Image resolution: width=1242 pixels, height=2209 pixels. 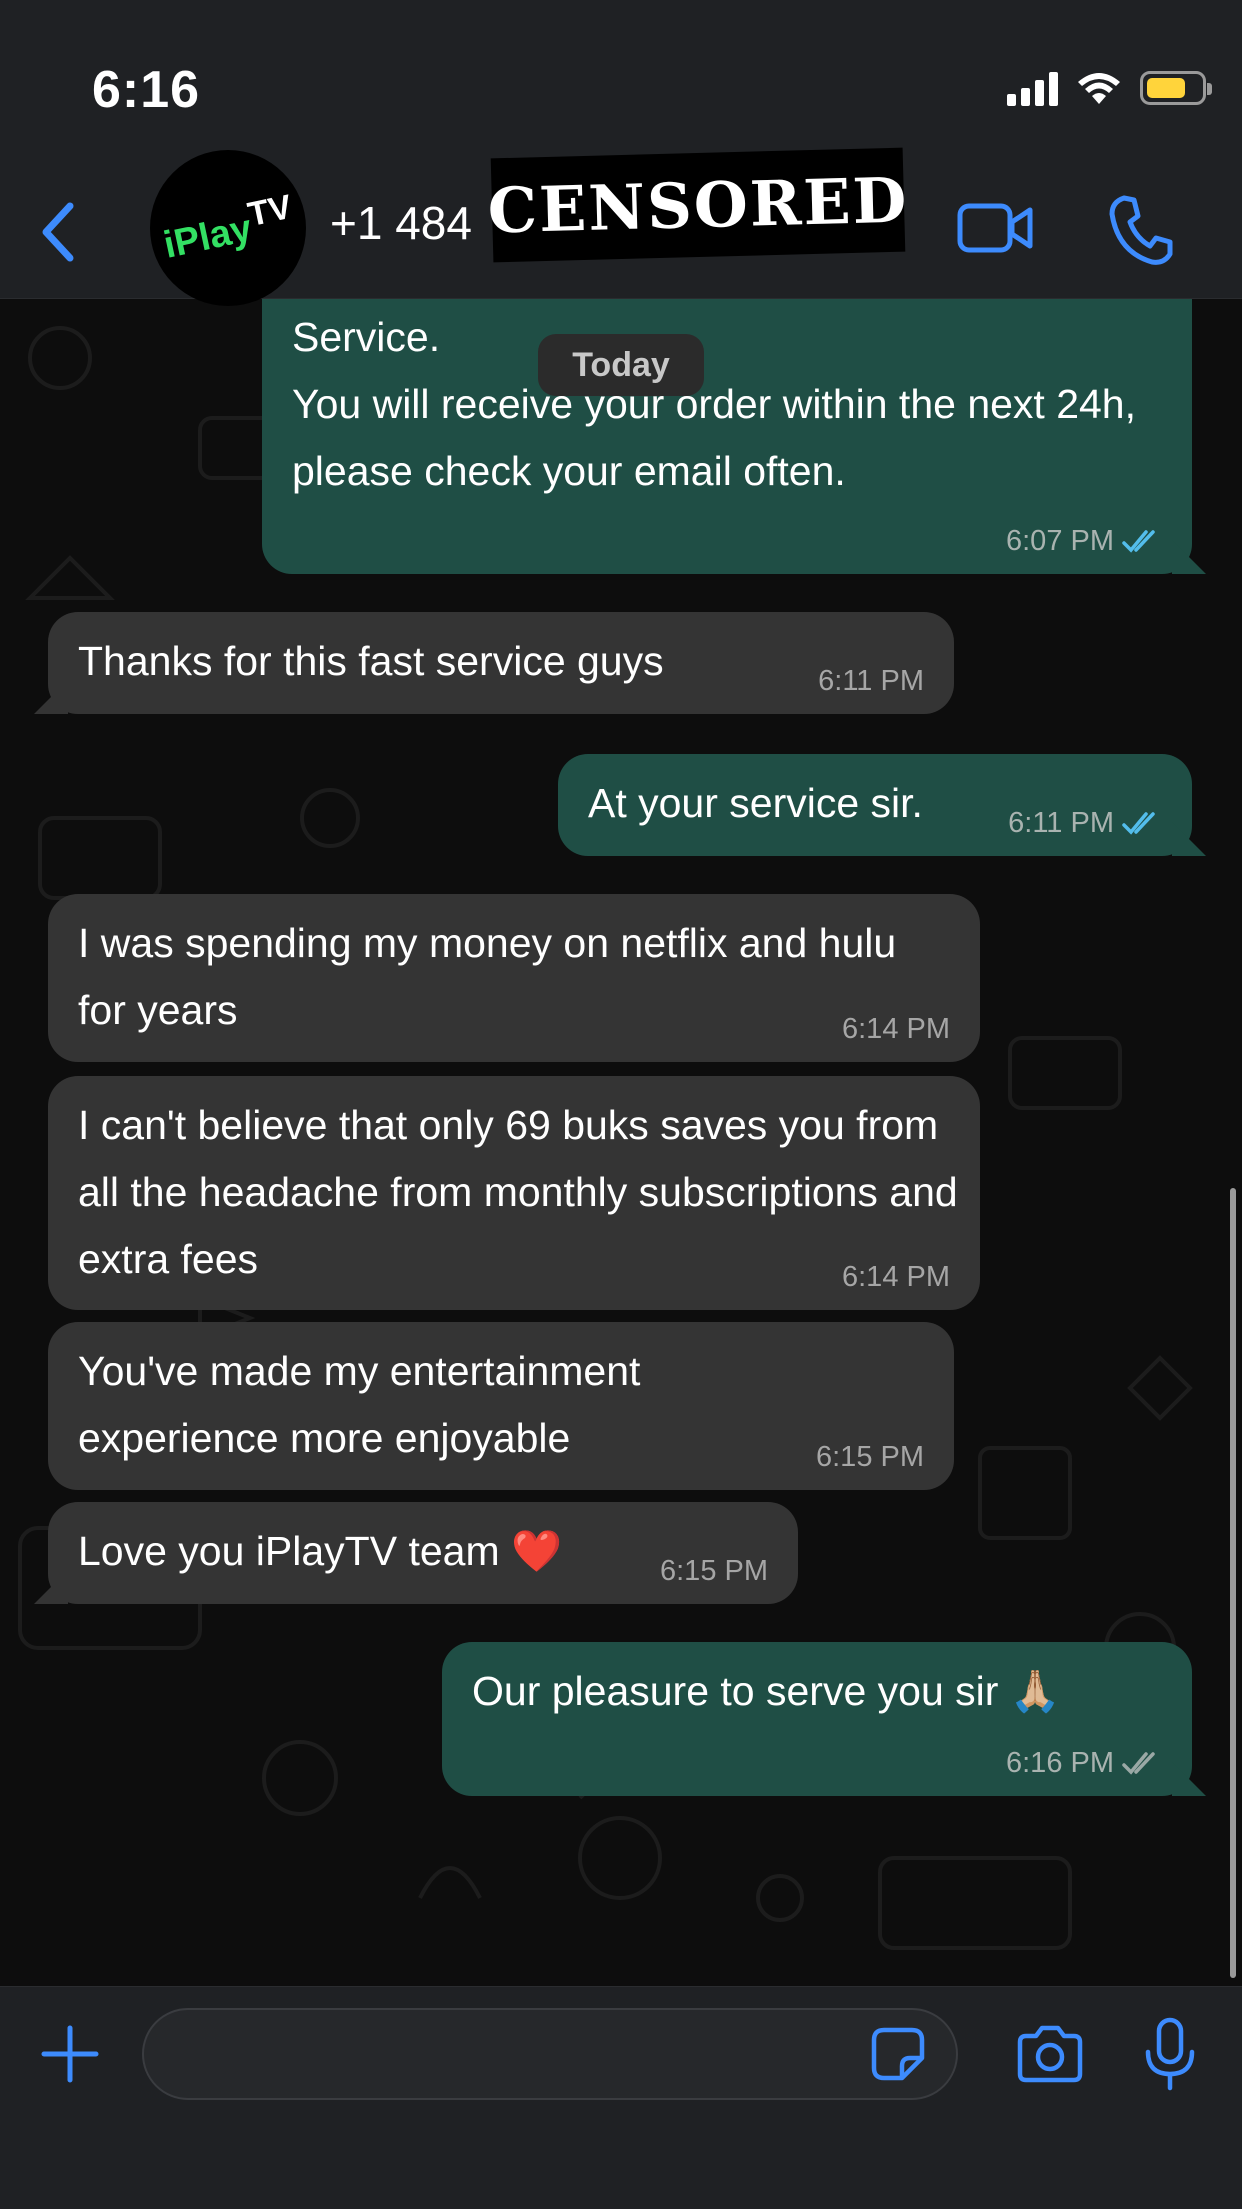 I want to click on avatar: iPlayTV, so click(x=228, y=228).